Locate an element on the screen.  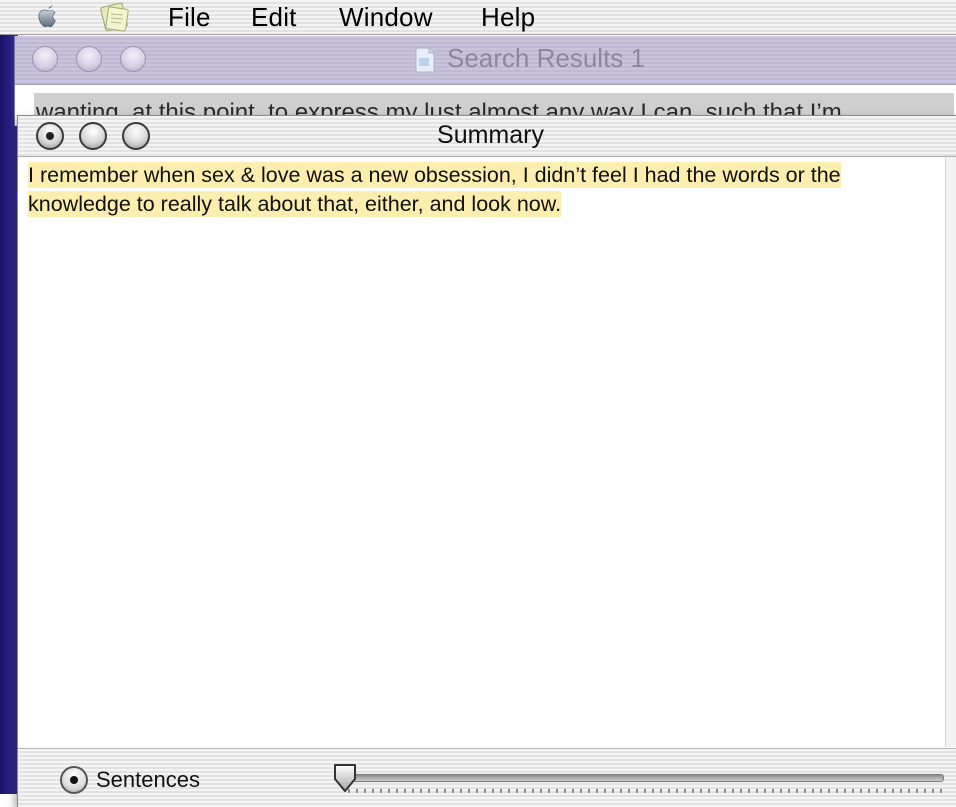
document-icon is located at coordinates (425, 60).